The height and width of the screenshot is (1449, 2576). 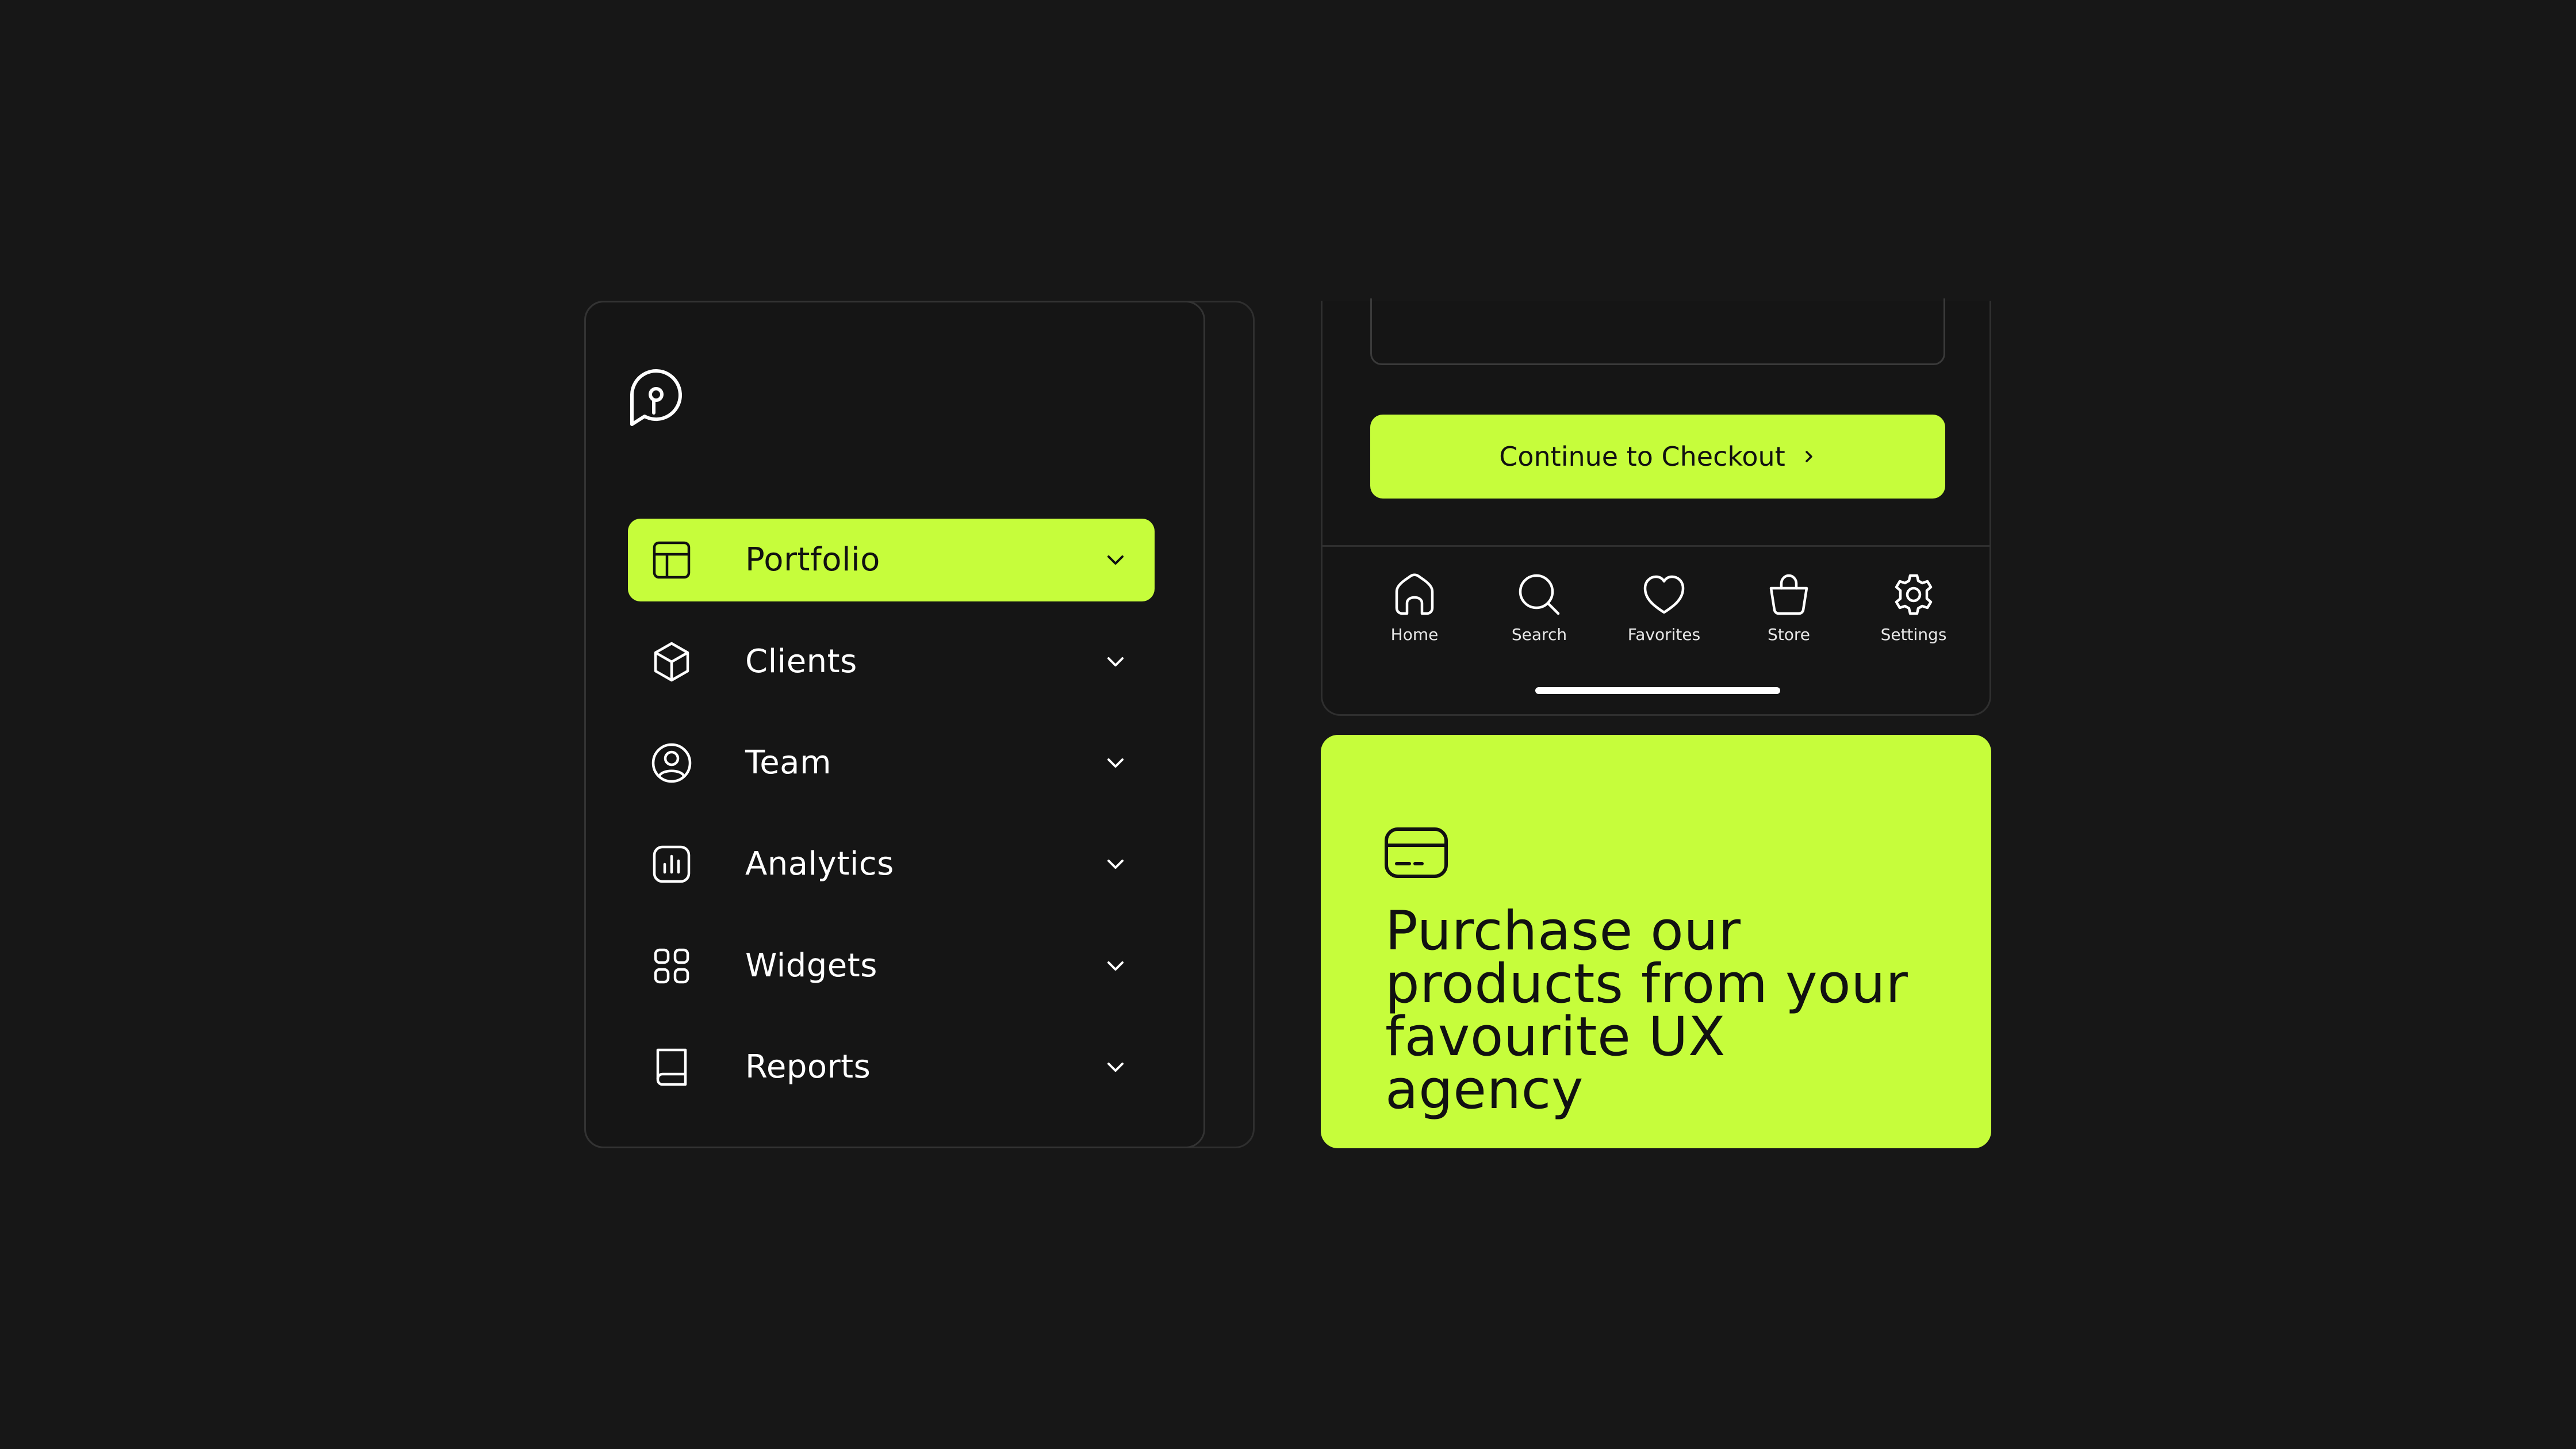 I want to click on tab-search: Search, so click(x=1539, y=615).